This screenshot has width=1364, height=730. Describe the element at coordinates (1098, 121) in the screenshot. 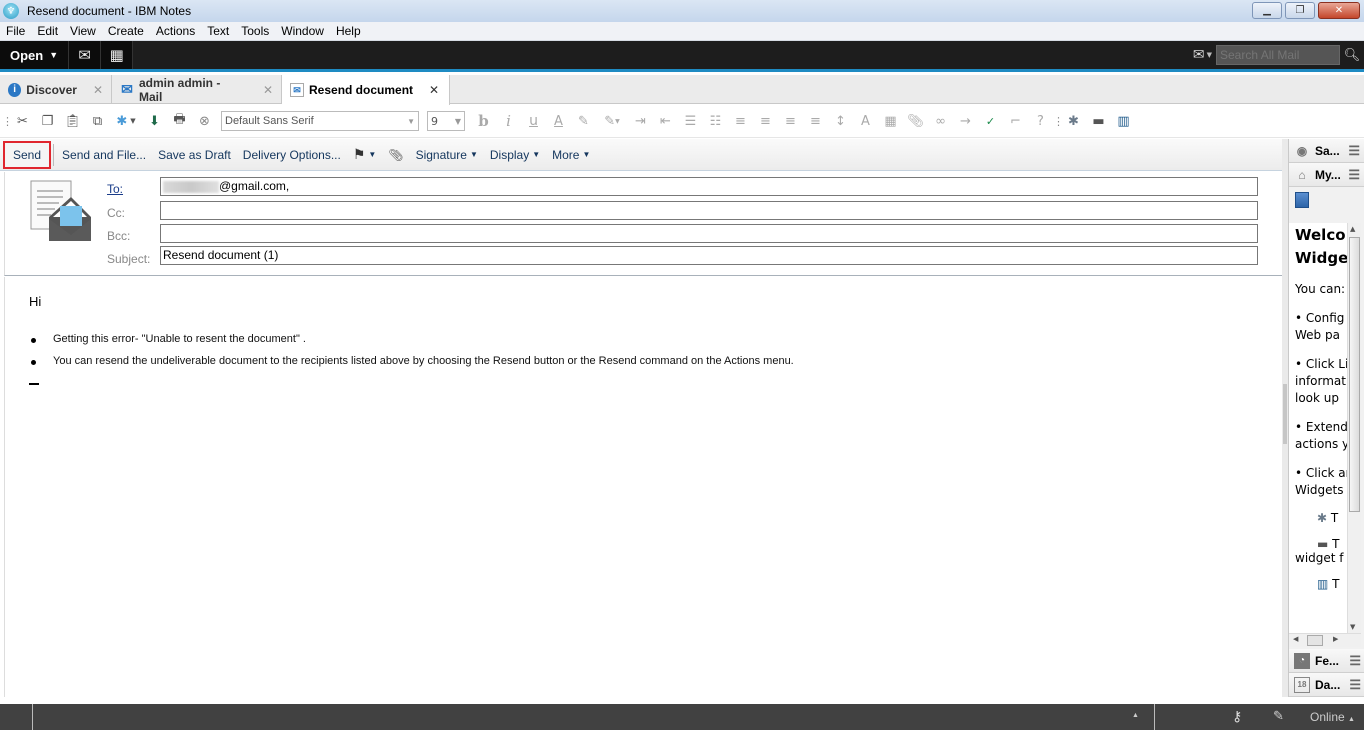

I see `toolbox-button: ▬` at that location.